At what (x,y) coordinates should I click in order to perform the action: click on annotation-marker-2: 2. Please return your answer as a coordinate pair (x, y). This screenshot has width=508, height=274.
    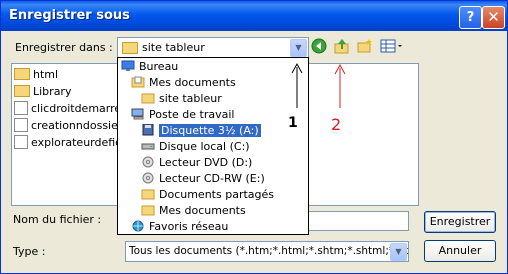
    Looking at the image, I should click on (336, 124).